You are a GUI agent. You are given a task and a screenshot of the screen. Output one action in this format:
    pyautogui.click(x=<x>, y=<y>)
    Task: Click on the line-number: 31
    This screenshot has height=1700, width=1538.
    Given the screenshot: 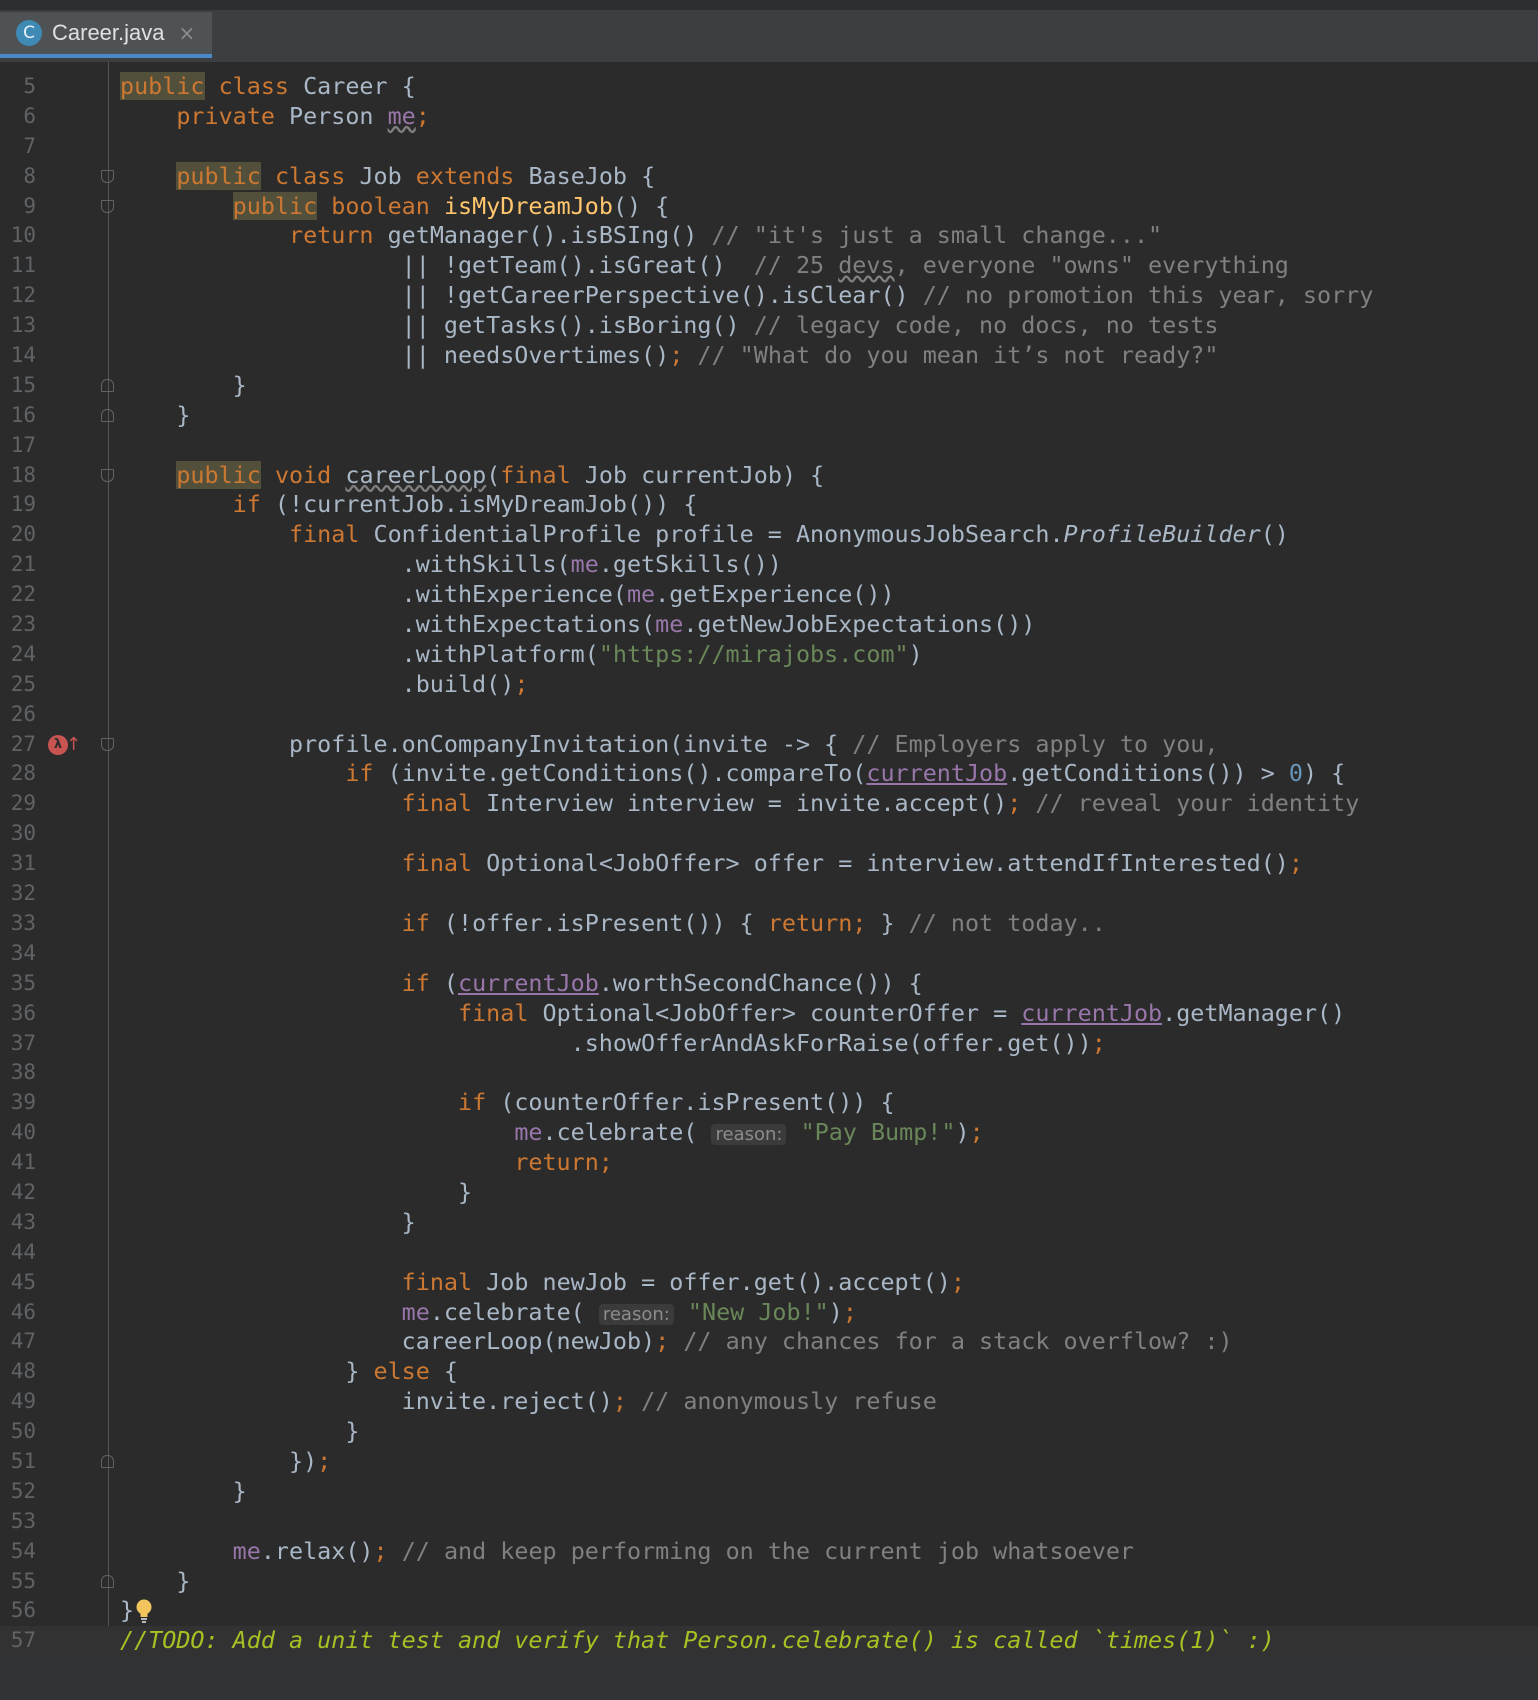 What is the action you would take?
    pyautogui.click(x=23, y=863)
    